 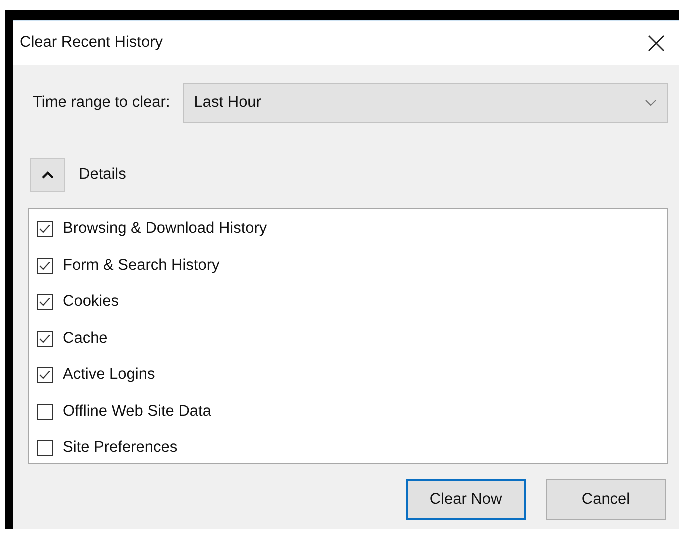 What do you see at coordinates (165, 229) in the screenshot?
I see `checkbox-label: Browsing & Download History` at bounding box center [165, 229].